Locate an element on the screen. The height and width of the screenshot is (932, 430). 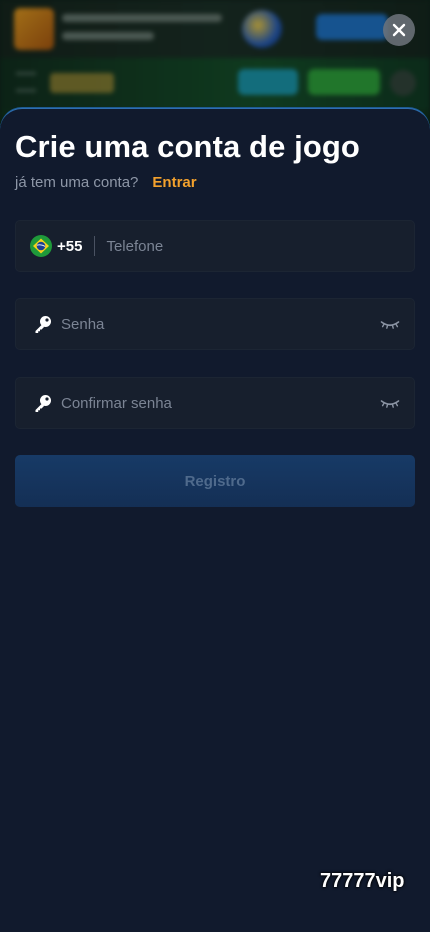
brazil-flag-icon is located at coordinates (41, 246).